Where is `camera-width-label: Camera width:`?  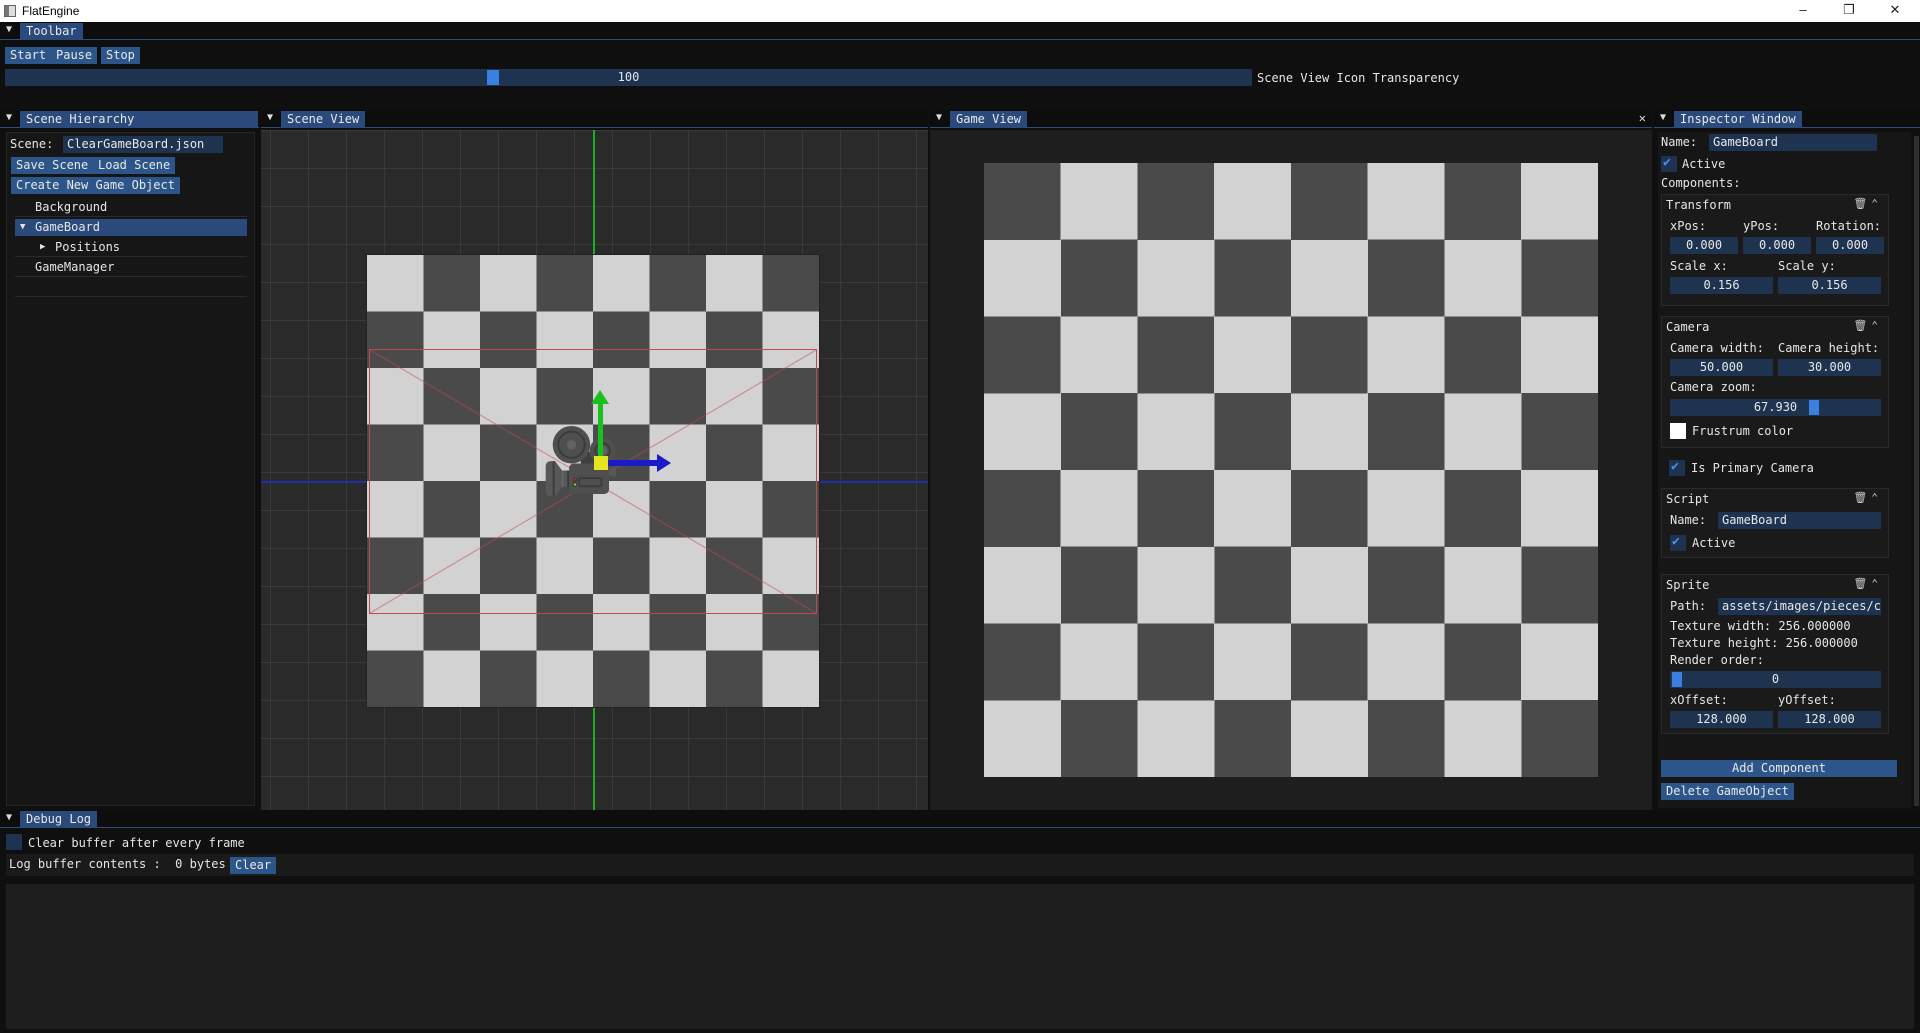
camera-width-label: Camera width: is located at coordinates (1717, 348).